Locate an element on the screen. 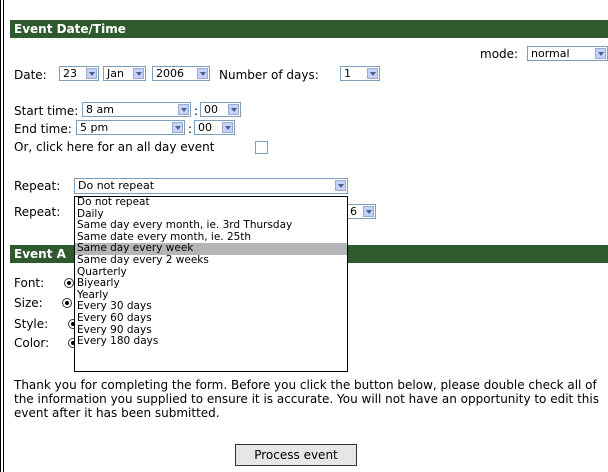 Image resolution: width=608 pixels, height=472 pixels. repeat-value: Do not repeat is located at coordinates (116, 185).